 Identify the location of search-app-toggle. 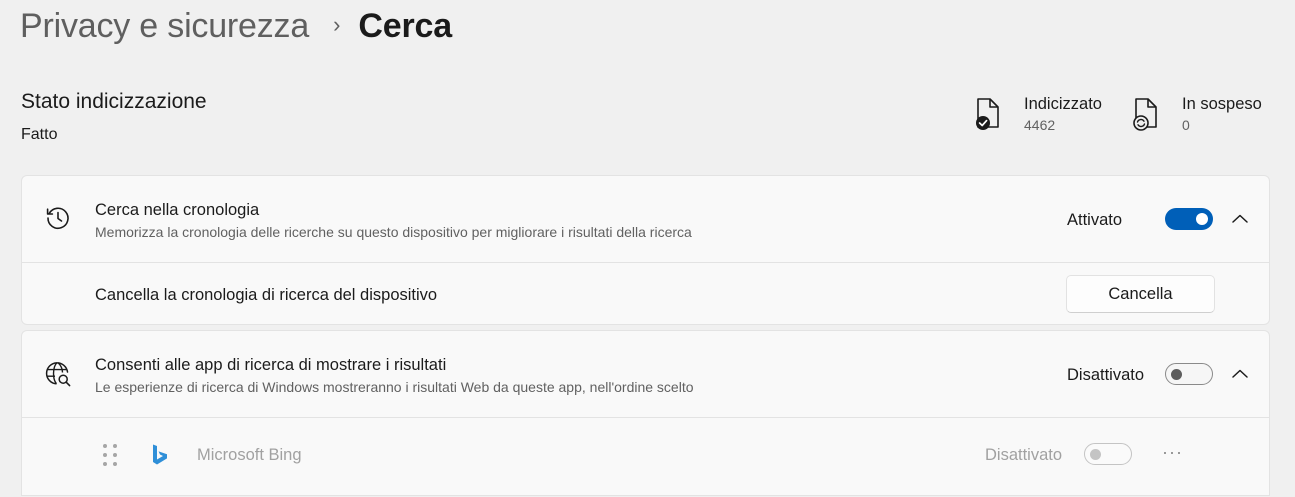
(1108, 454).